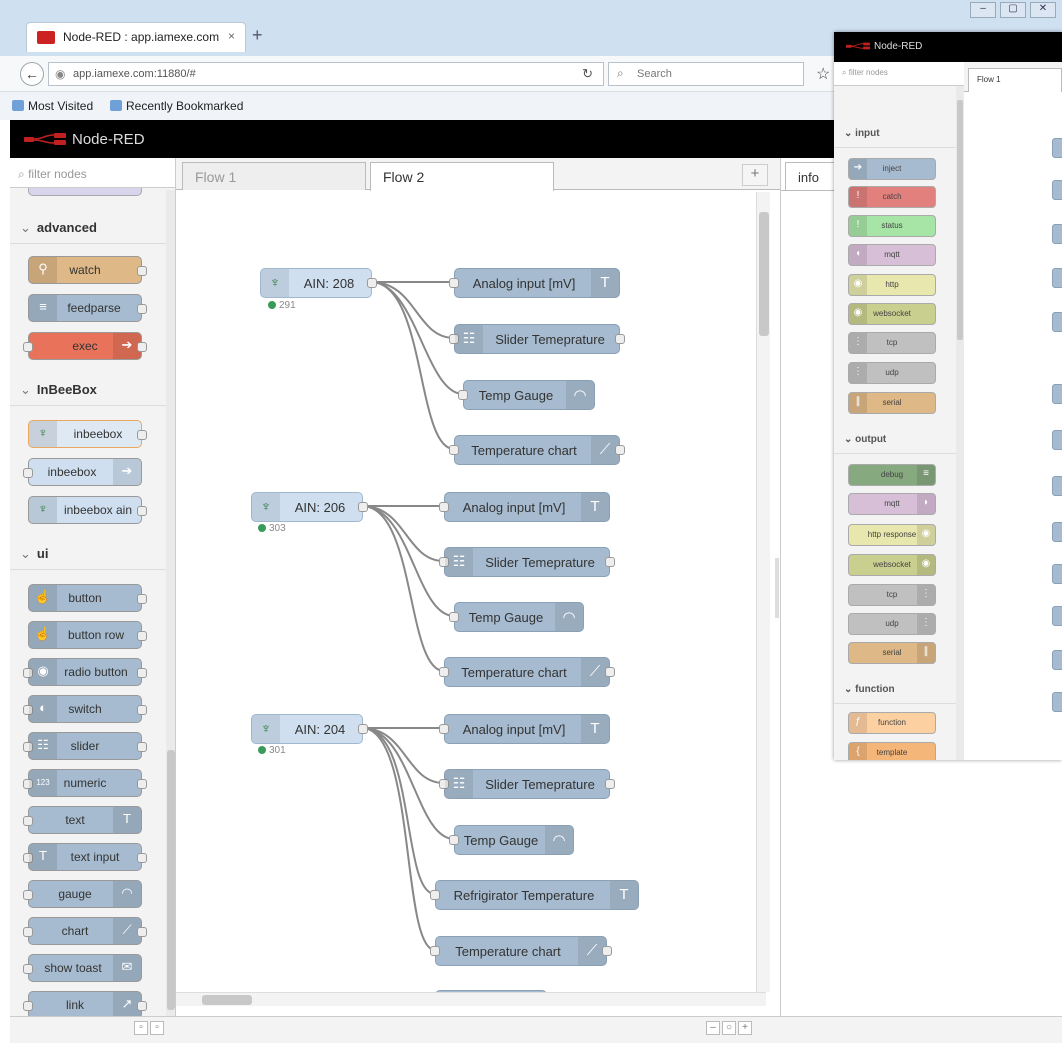 This screenshot has width=1062, height=1043. I want to click on palette-node-button-row: ☝ button row, so click(87, 635).